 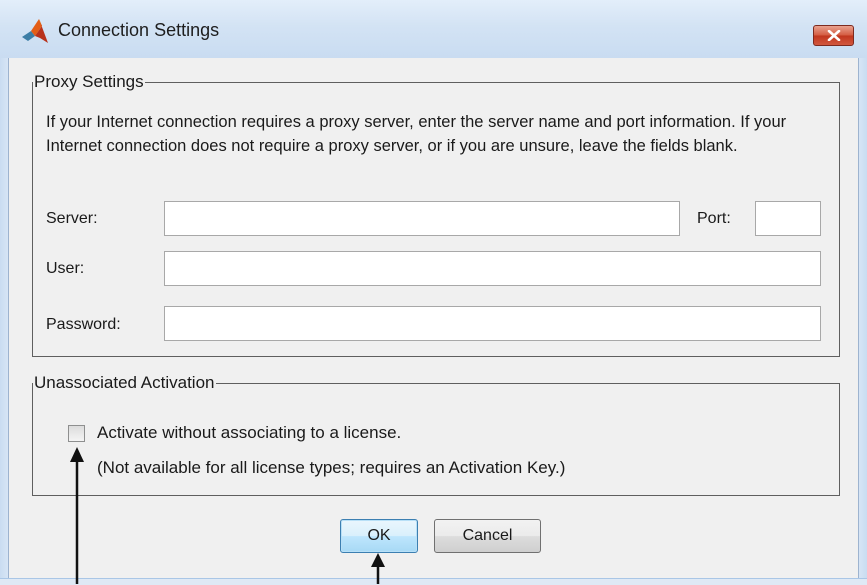 What do you see at coordinates (714, 218) in the screenshot?
I see `port-label: Port:` at bounding box center [714, 218].